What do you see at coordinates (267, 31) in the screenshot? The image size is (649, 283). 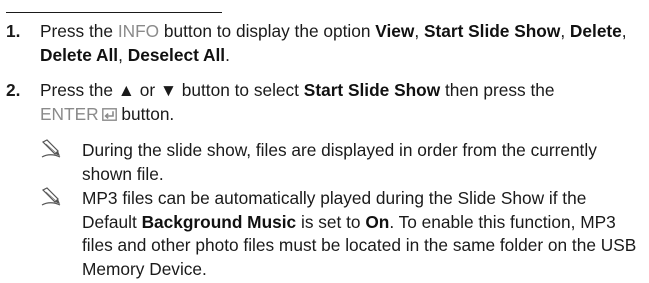 I see `step-text-part: button to display the option` at bounding box center [267, 31].